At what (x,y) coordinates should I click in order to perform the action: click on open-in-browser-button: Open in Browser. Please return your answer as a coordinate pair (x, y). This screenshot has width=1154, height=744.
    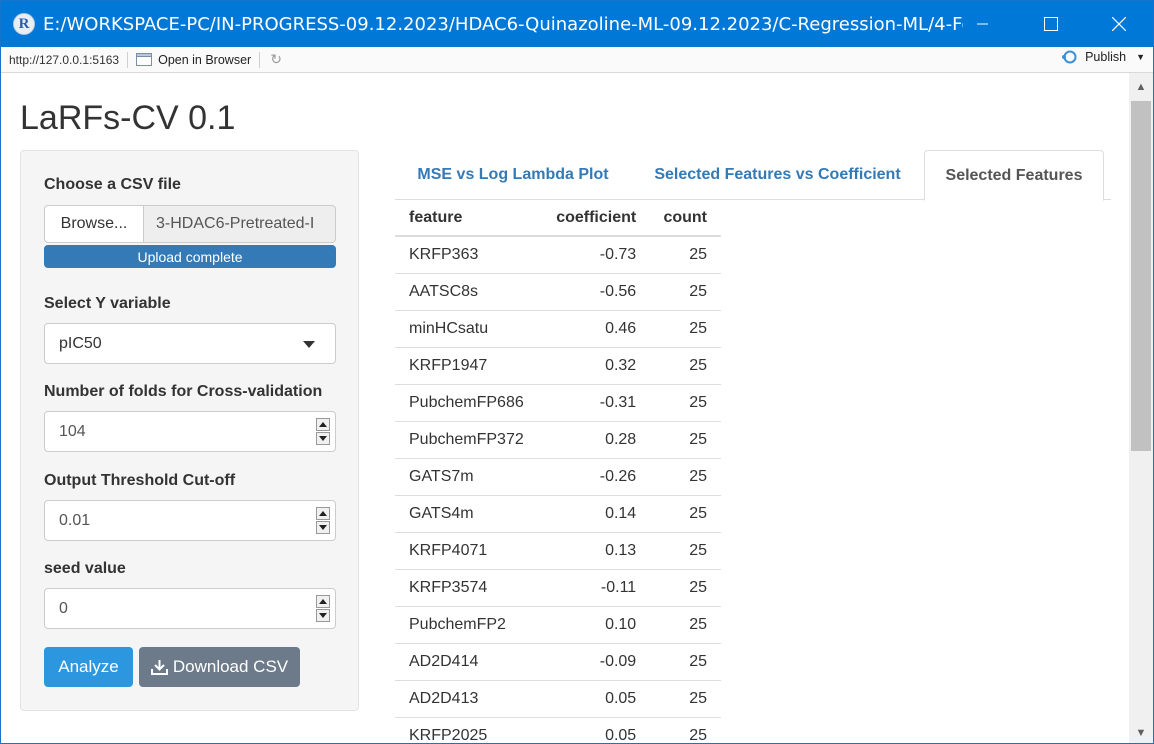
    Looking at the image, I should click on (193, 60).